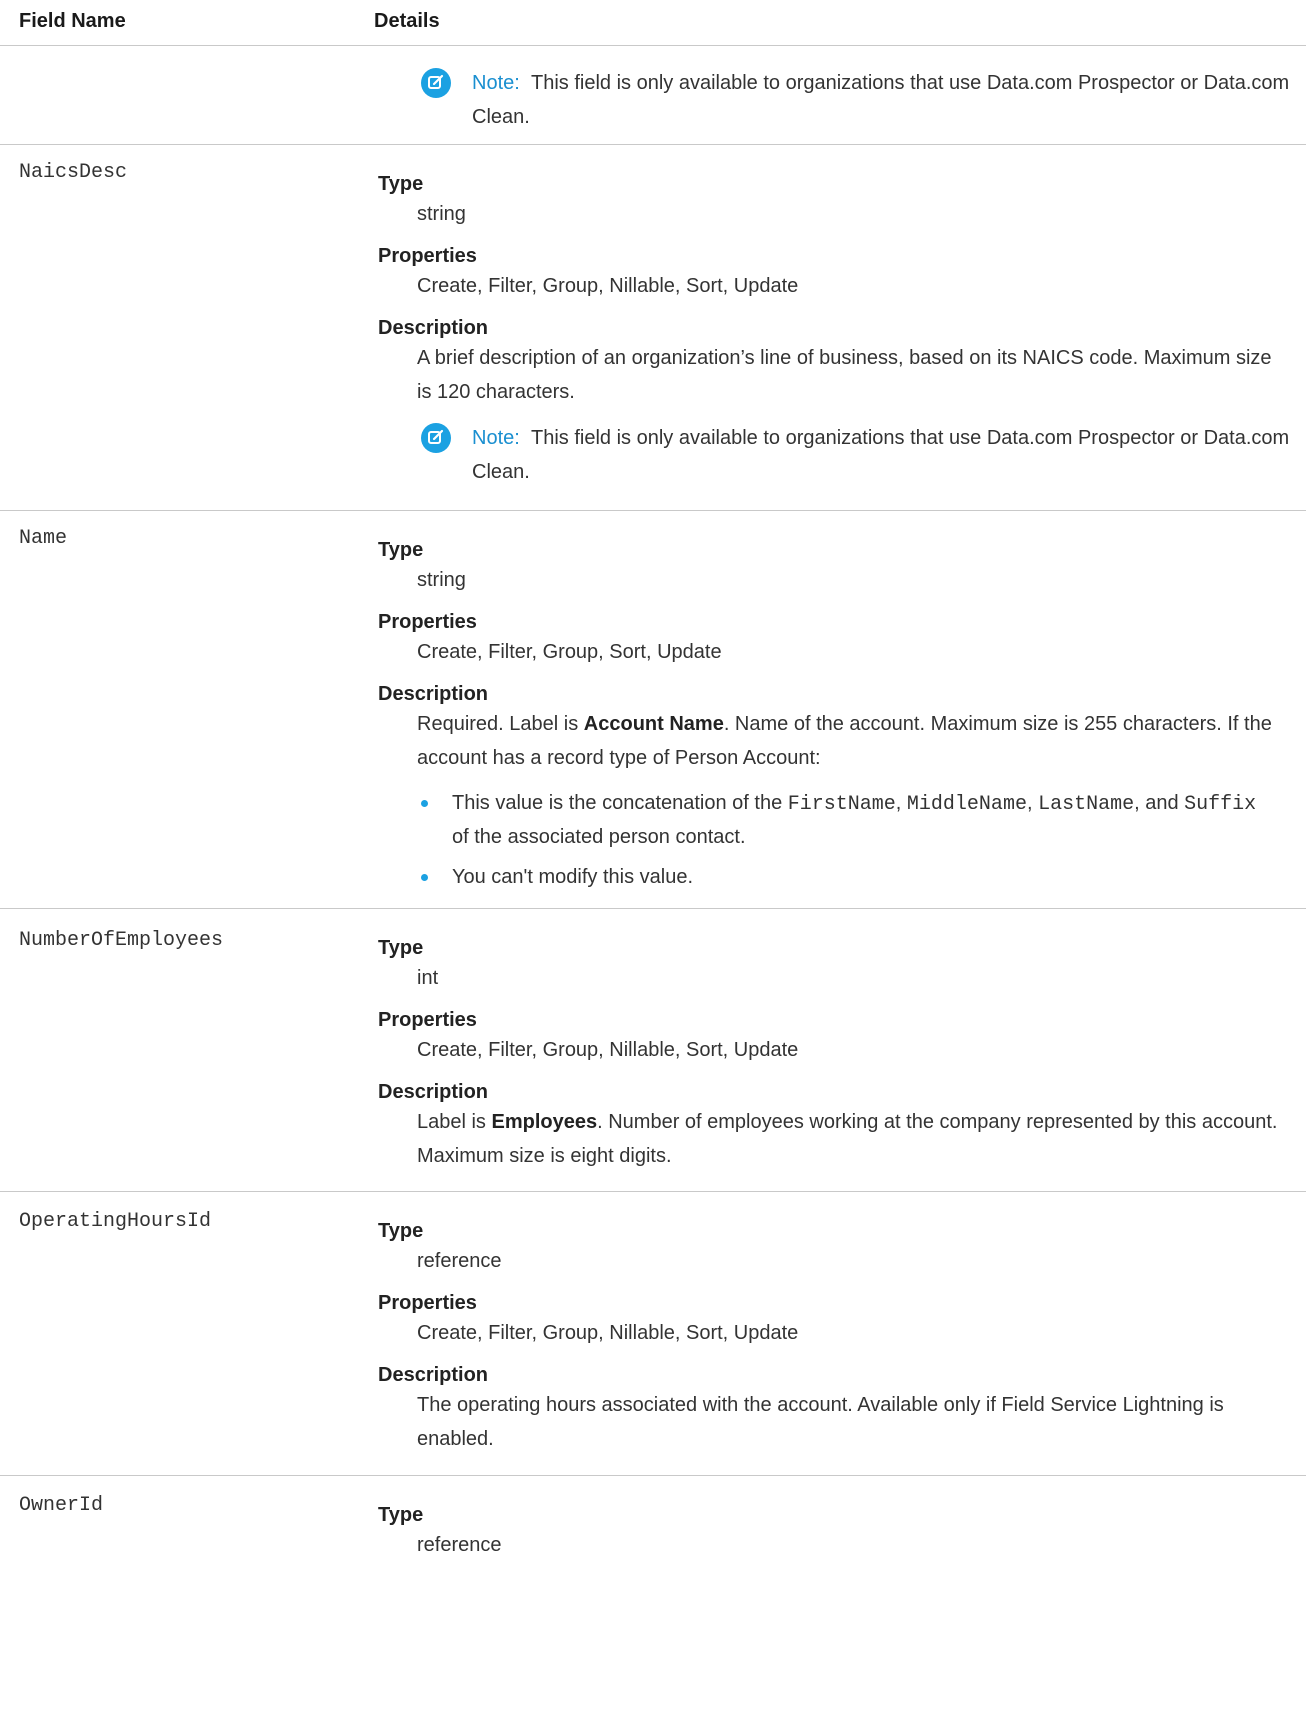 This screenshot has width=1306, height=1713. I want to click on code-term: MiddleName, so click(966, 804).